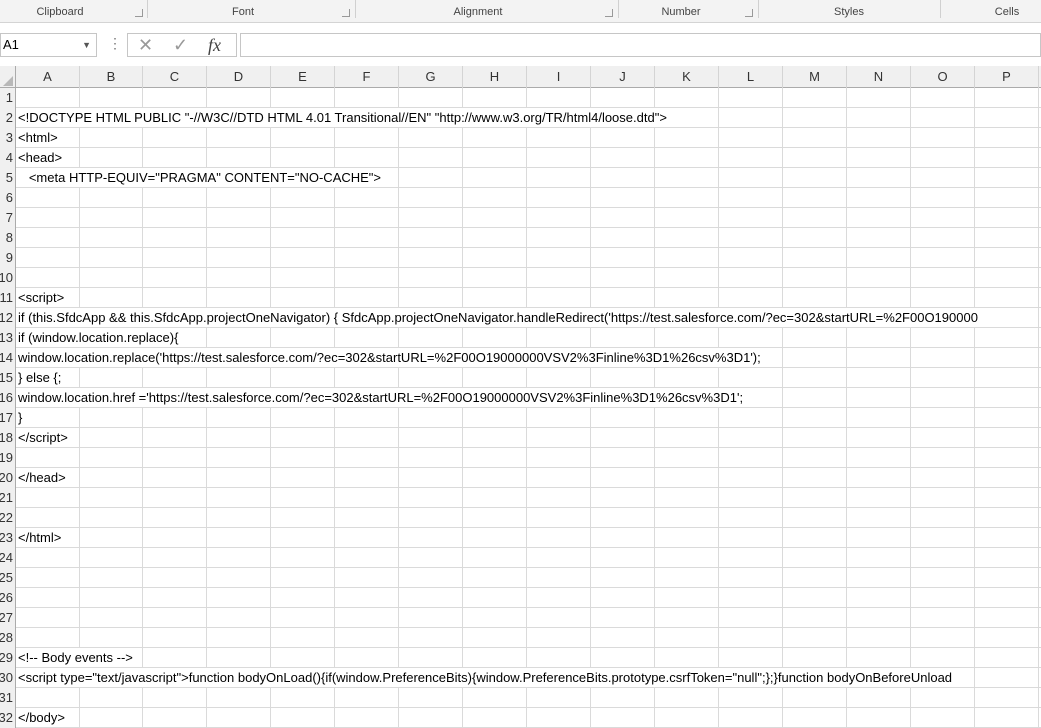 This screenshot has height=728, width=1041. What do you see at coordinates (139, 13) in the screenshot?
I see `clipboard-dialog-launcher-icon` at bounding box center [139, 13].